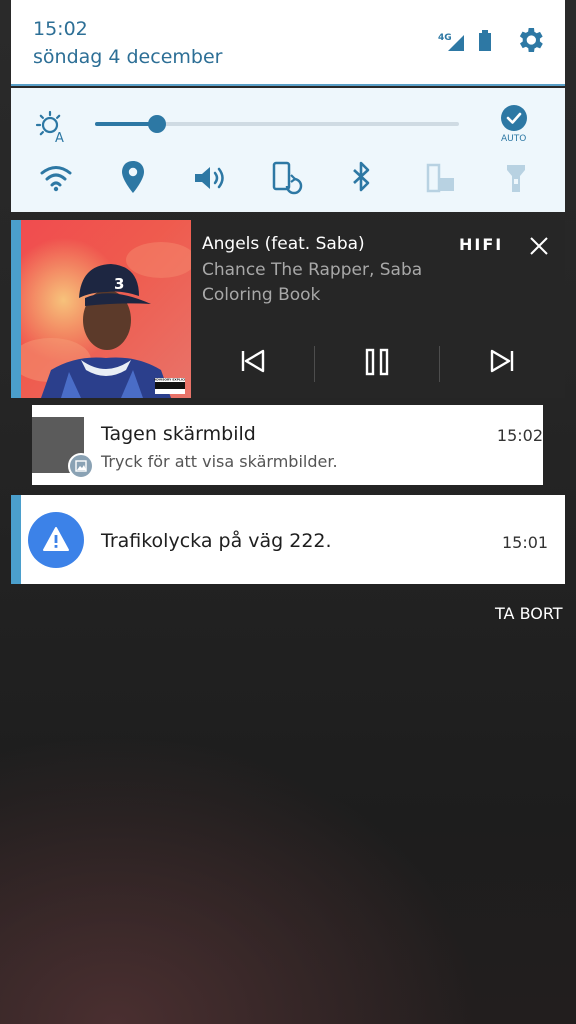  What do you see at coordinates (530, 40) in the screenshot?
I see `gear-icon` at bounding box center [530, 40].